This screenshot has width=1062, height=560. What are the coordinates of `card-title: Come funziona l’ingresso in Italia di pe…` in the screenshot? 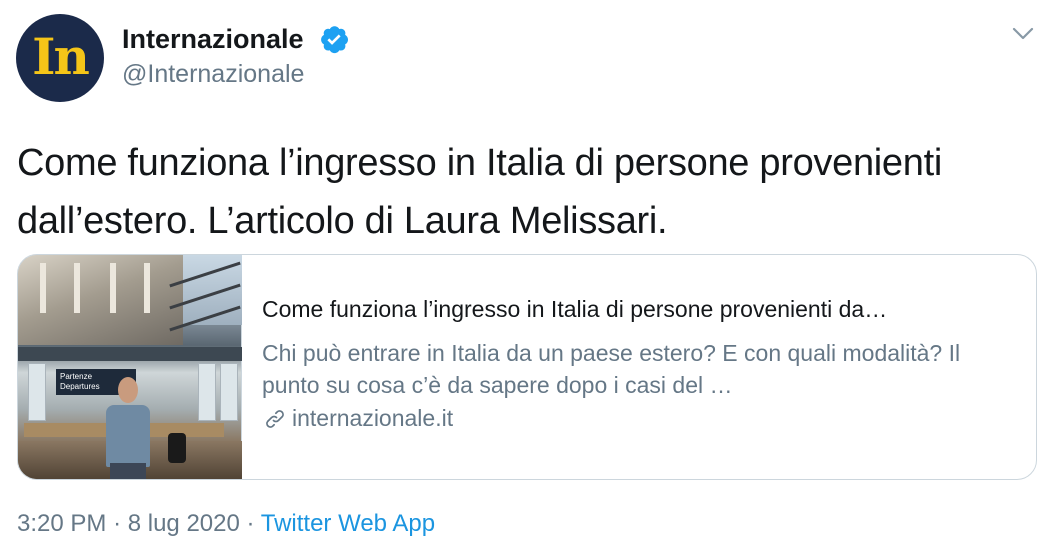 It's located at (647, 309).